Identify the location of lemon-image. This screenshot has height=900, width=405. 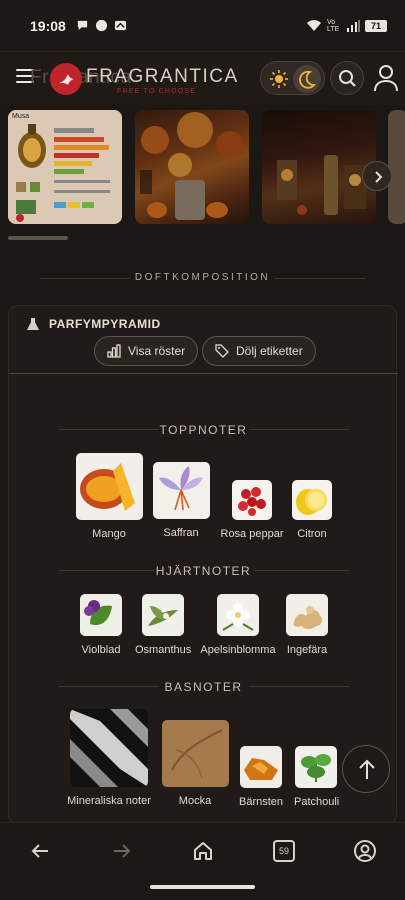
(311, 502).